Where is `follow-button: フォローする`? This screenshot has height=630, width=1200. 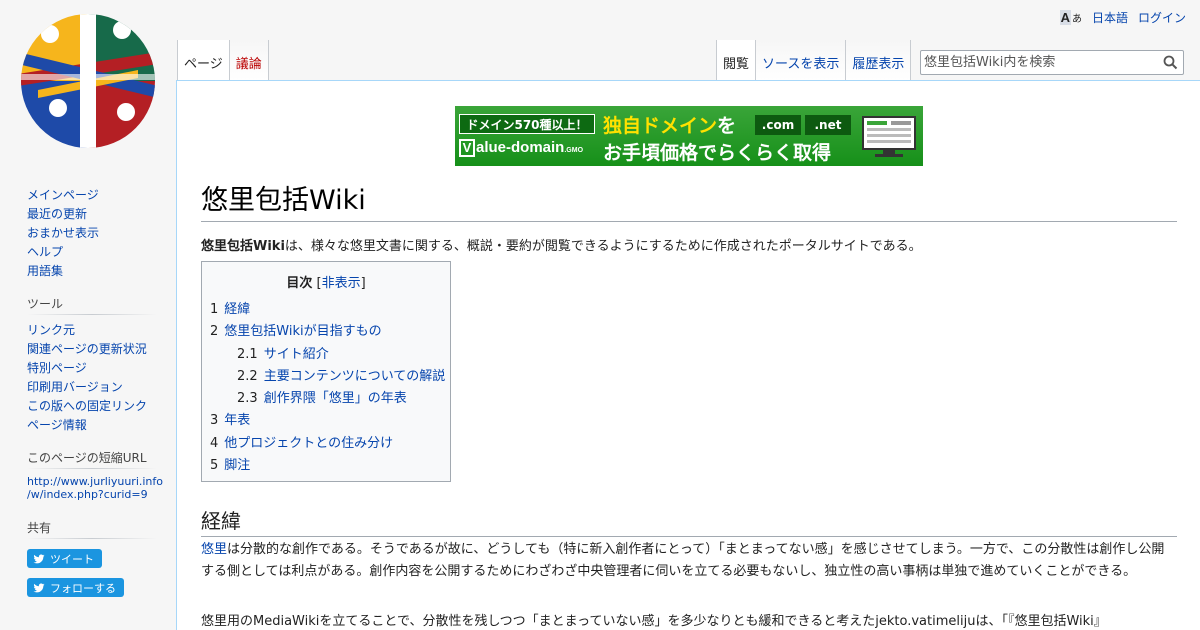
follow-button: フォローする is located at coordinates (75, 587).